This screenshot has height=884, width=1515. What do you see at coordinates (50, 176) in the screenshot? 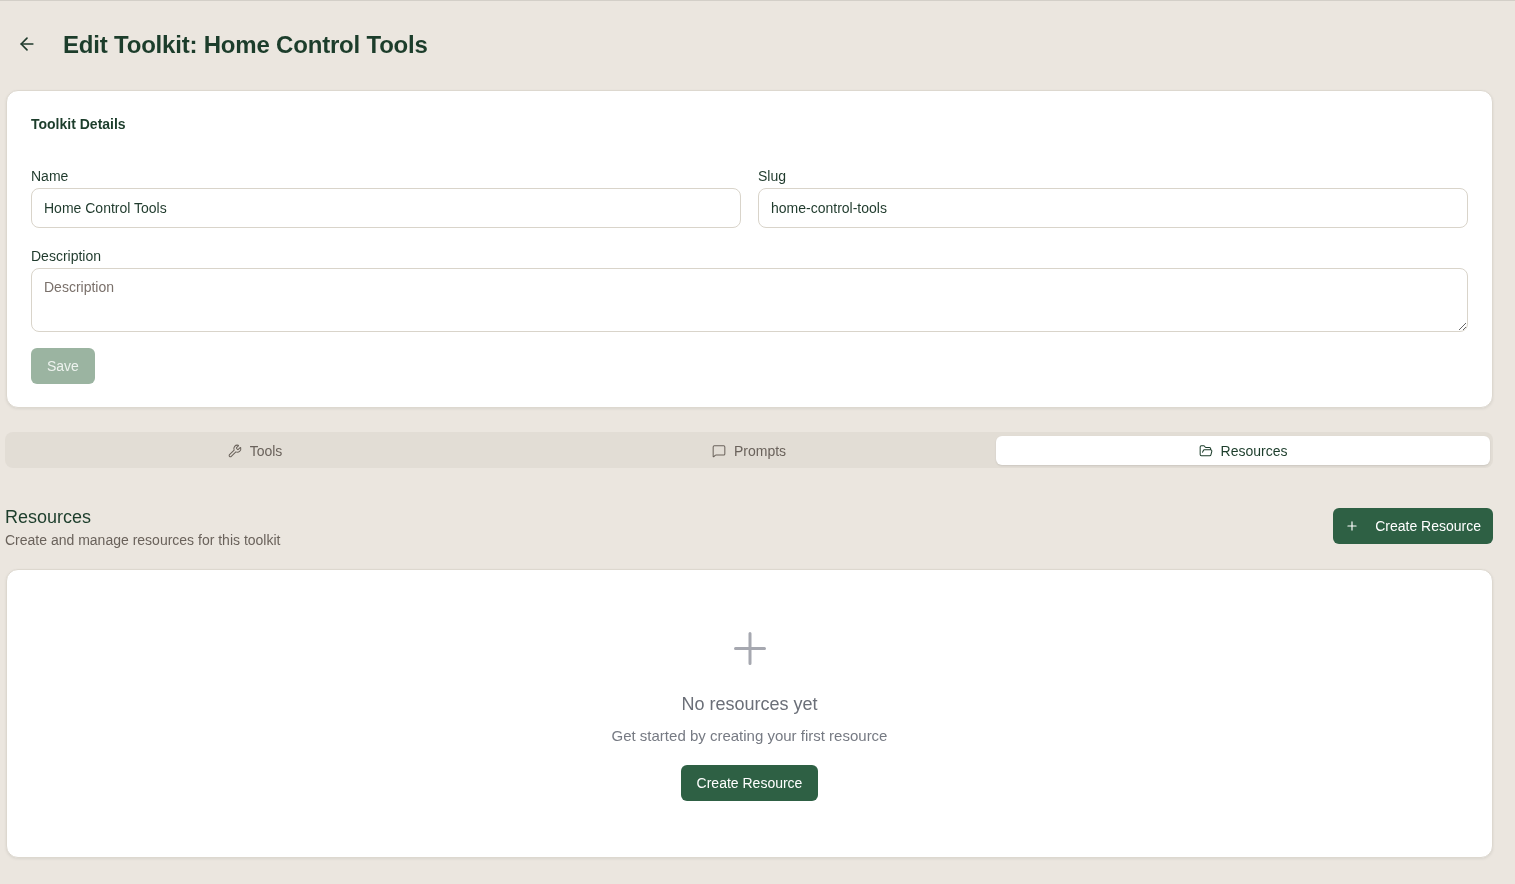
I see `field-label: Name` at bounding box center [50, 176].